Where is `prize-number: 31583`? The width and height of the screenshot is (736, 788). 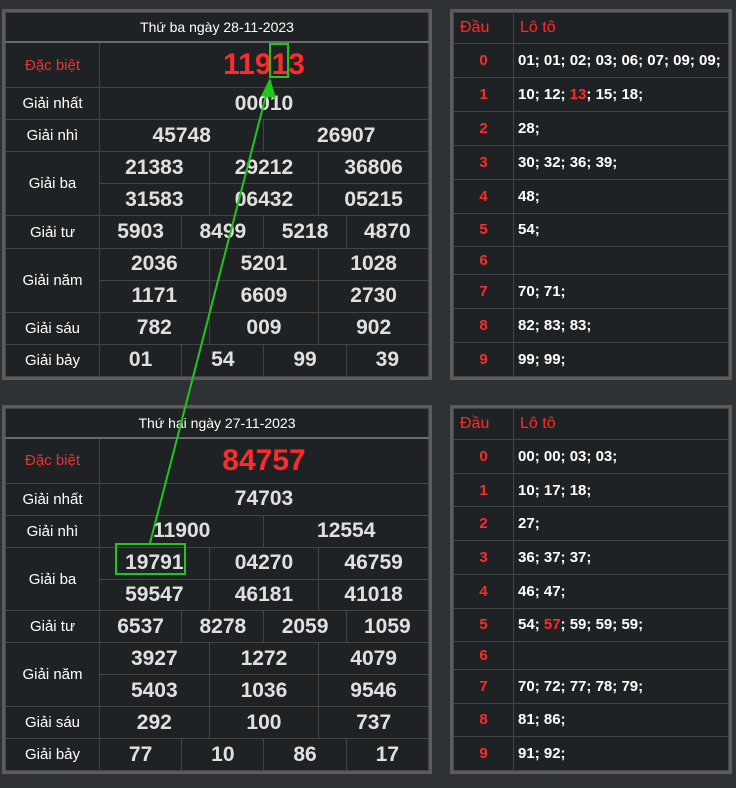 prize-number: 31583 is located at coordinates (154, 200).